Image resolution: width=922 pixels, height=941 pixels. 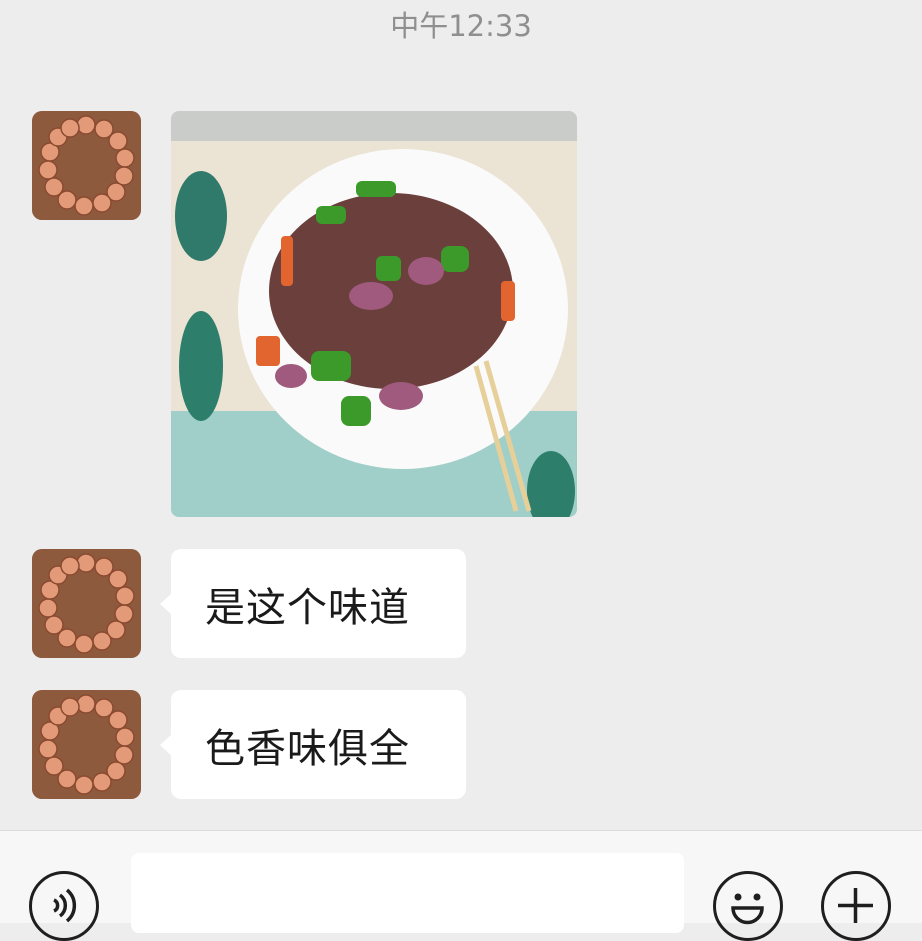 I want to click on voice-button, so click(x=64, y=906).